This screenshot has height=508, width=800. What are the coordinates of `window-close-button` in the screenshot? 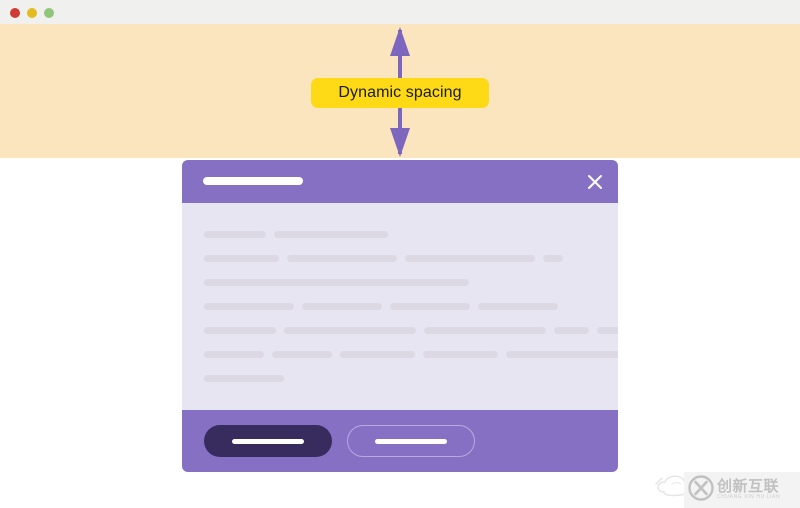 It's located at (15, 13).